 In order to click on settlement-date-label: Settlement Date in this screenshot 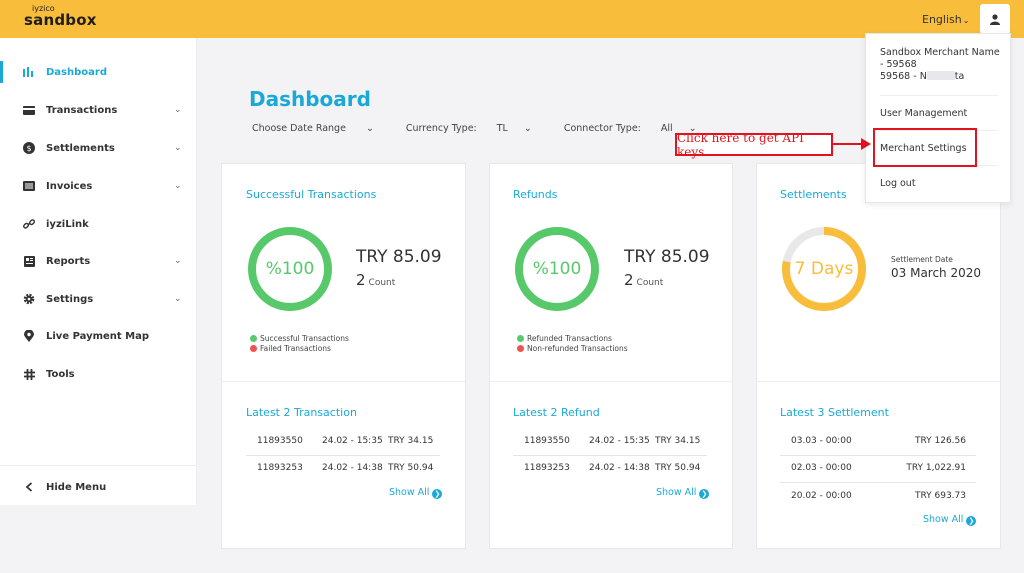, I will do `click(922, 259)`.